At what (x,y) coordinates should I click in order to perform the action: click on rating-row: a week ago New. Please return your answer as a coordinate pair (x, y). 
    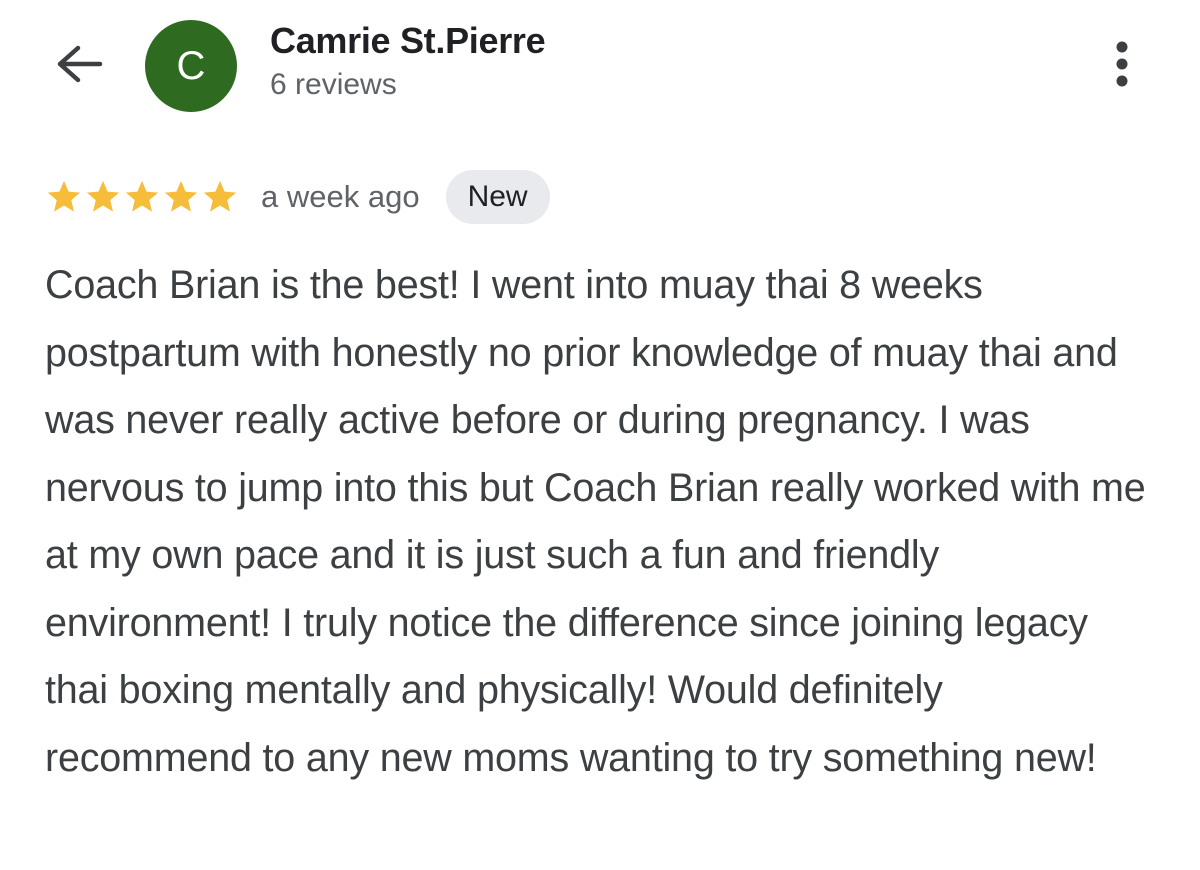
    Looking at the image, I should click on (297, 197).